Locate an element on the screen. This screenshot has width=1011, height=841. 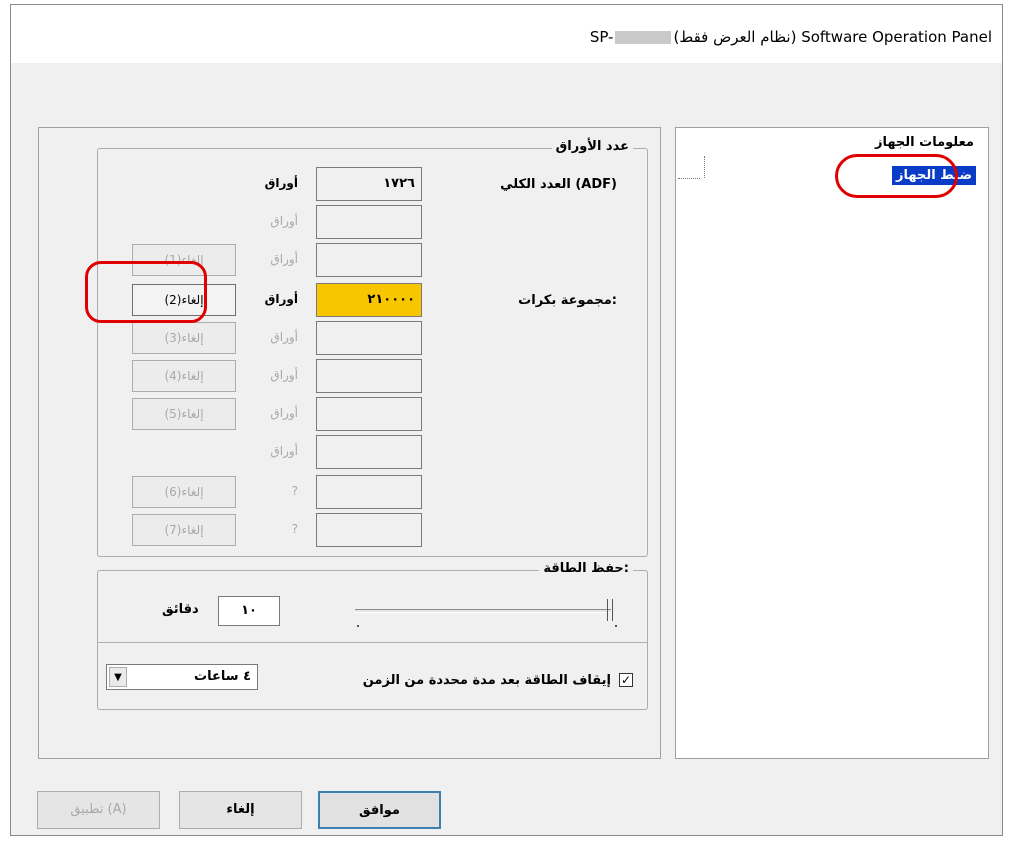
divider is located at coordinates (372, 642).